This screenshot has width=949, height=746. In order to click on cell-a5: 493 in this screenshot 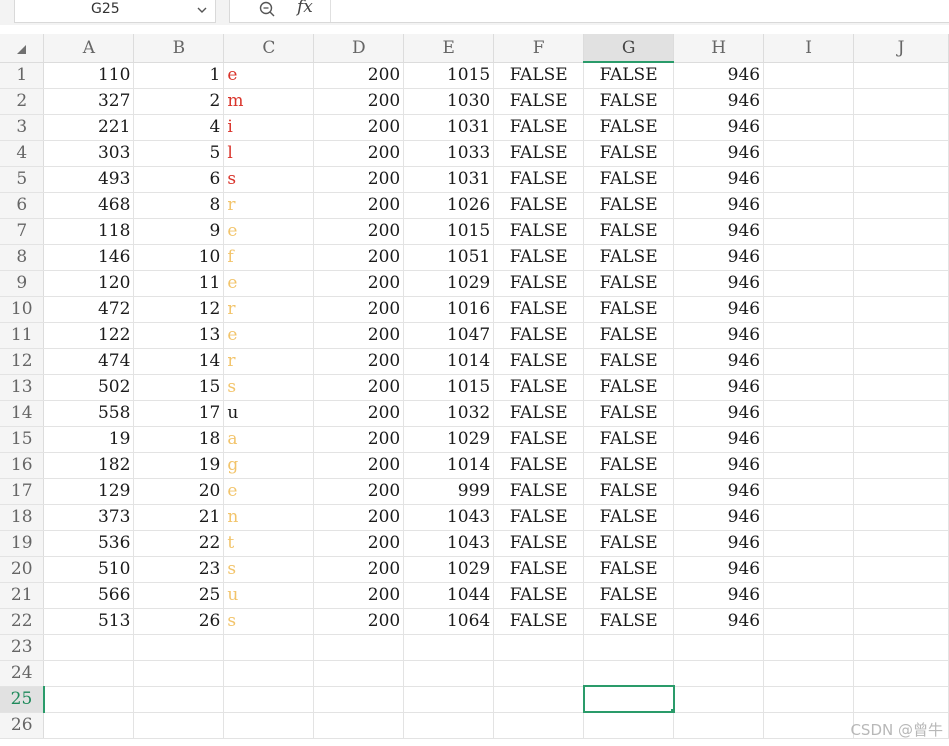, I will do `click(89, 179)`.